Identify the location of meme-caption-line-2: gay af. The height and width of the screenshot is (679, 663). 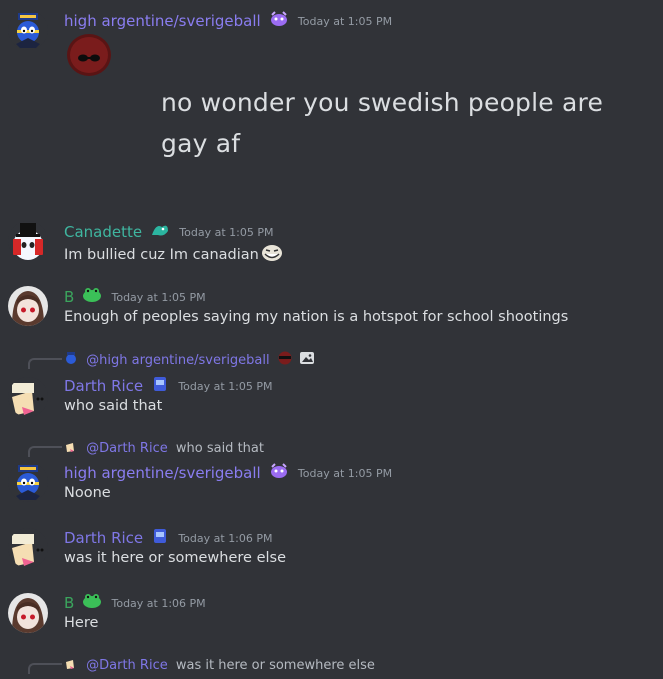
(201, 143).